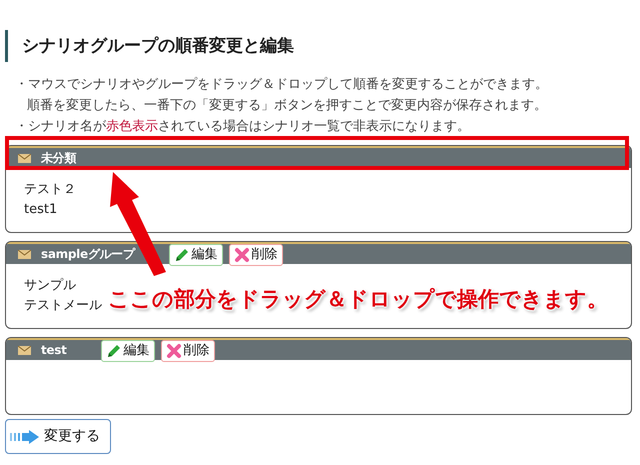 Image resolution: width=640 pixels, height=465 pixels. I want to click on page-heading: シナリオグループの順番変更と編集, so click(318, 46).